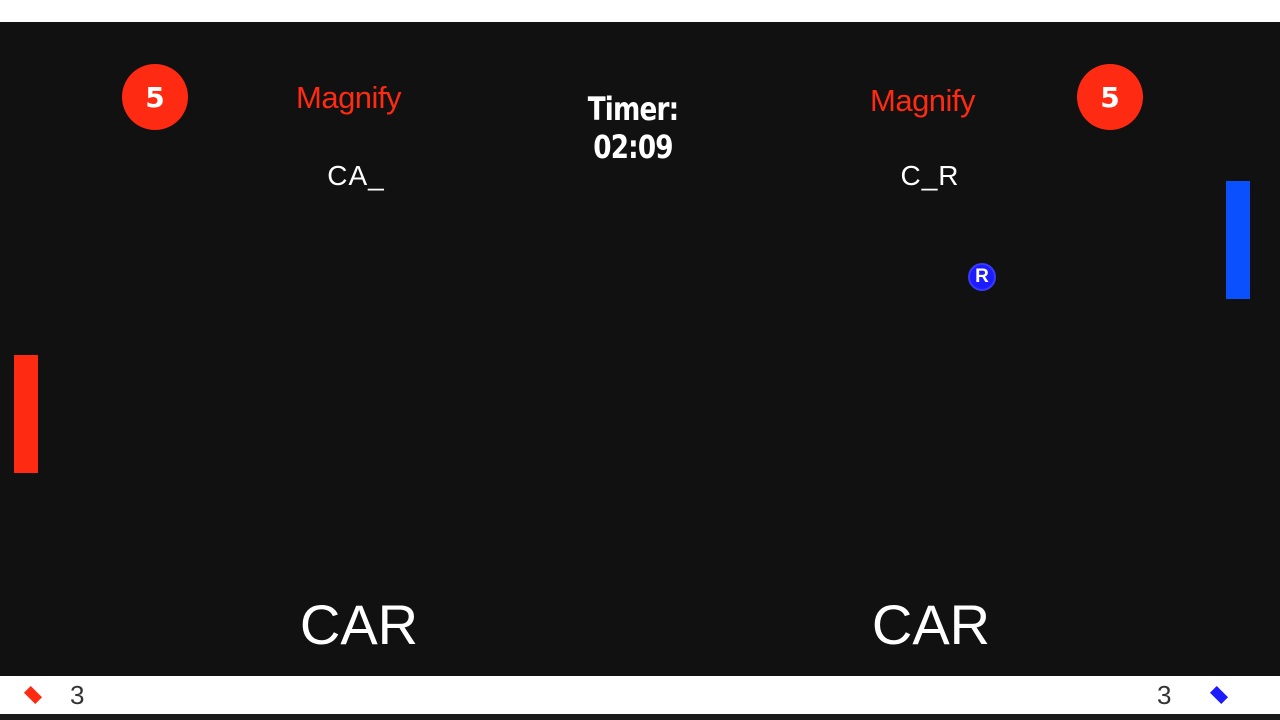  What do you see at coordinates (930, 175) in the screenshot?
I see `right-word-progress: C_R` at bounding box center [930, 175].